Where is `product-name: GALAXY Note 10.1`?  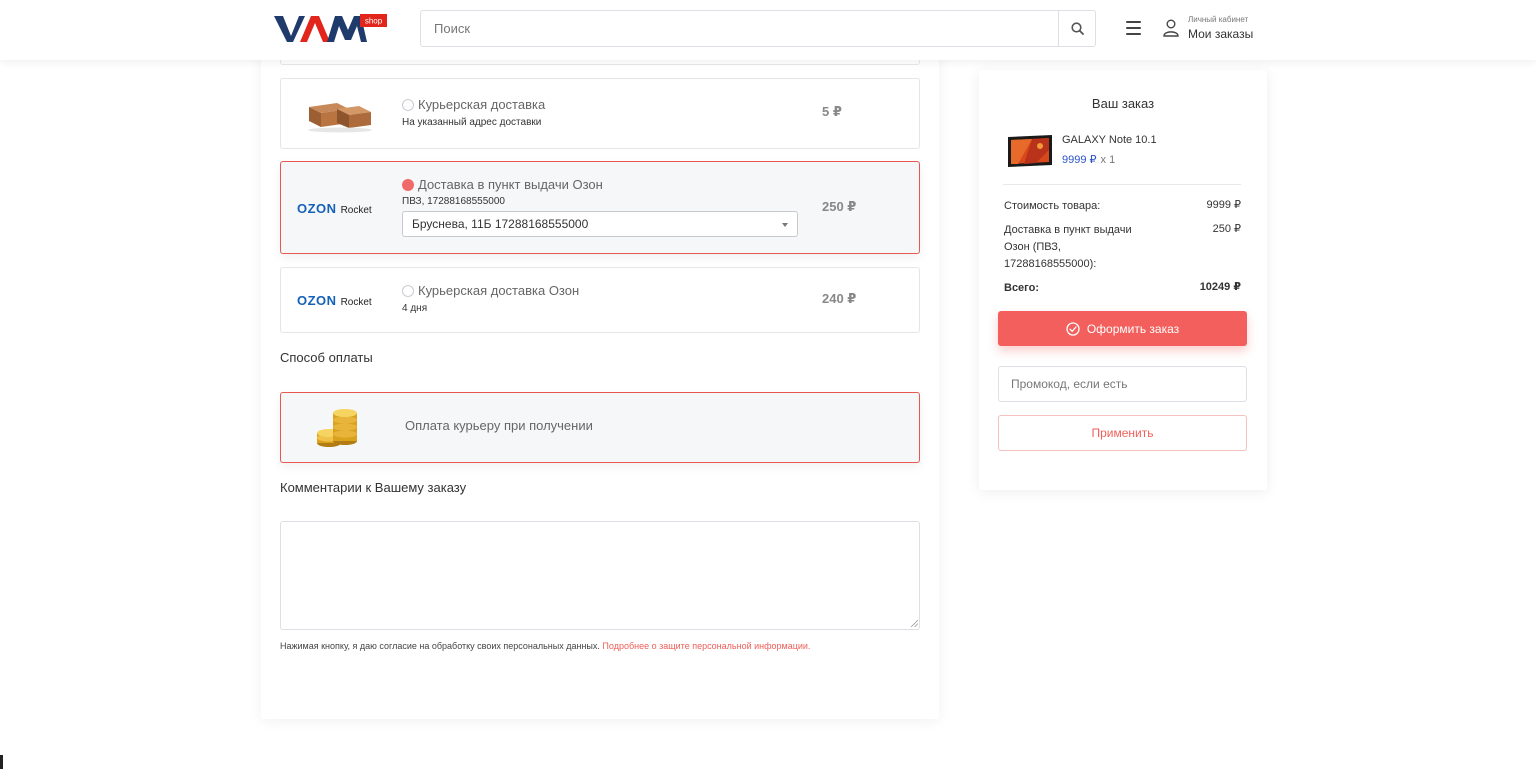
product-name: GALAXY Note 10.1 is located at coordinates (1109, 140).